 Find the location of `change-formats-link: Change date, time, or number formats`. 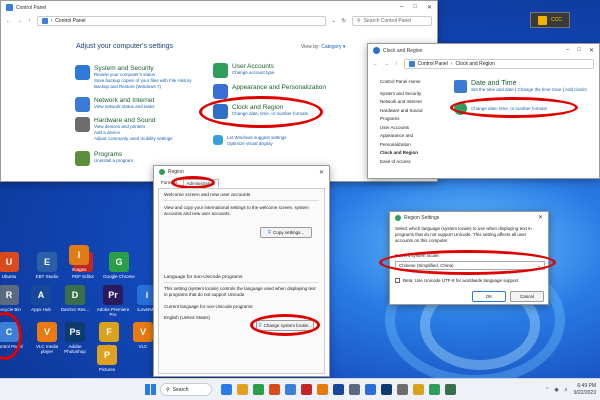

change-formats-link: Change date, time, or number formats is located at coordinates (509, 110).